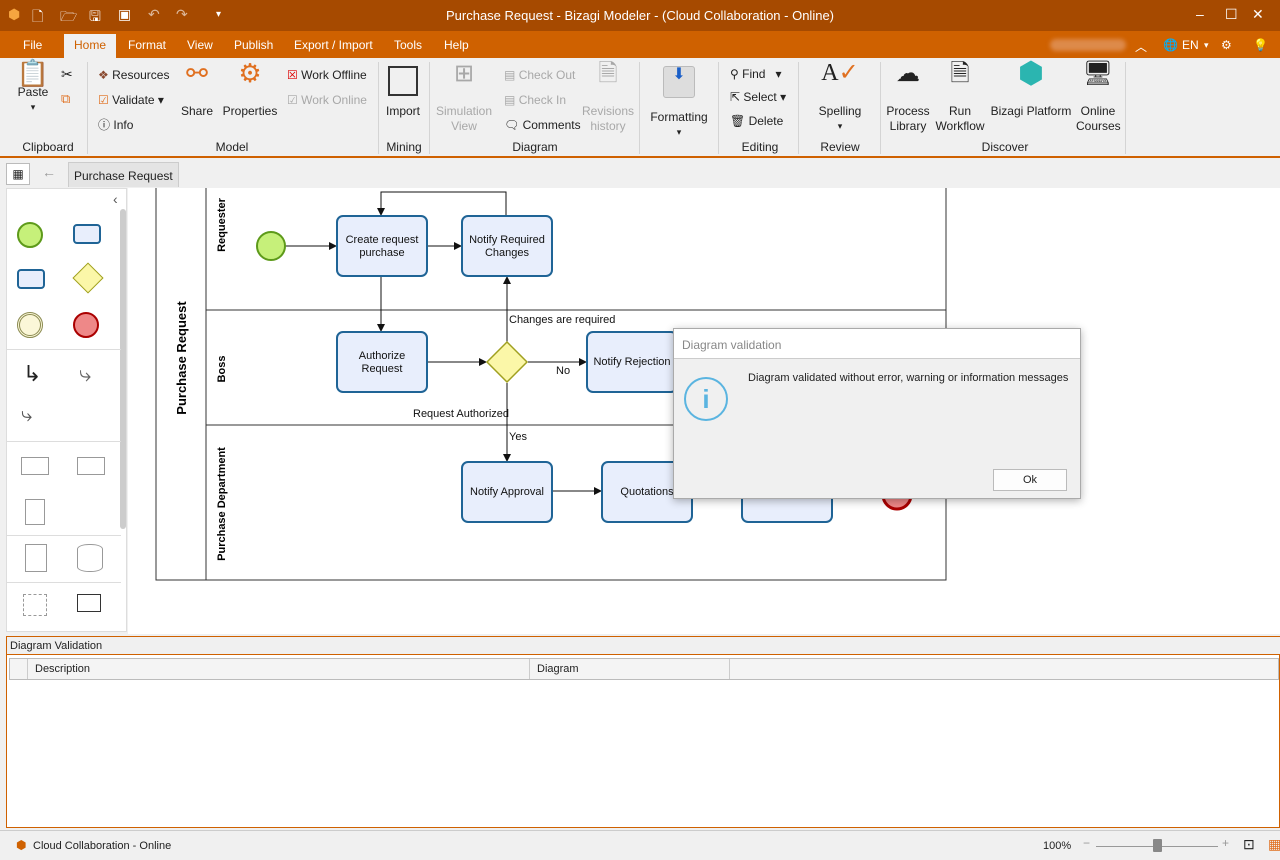 Image resolution: width=1280 pixels, height=860 pixels. Describe the element at coordinates (253, 45) in the screenshot. I see `menu-publish: Publish` at that location.